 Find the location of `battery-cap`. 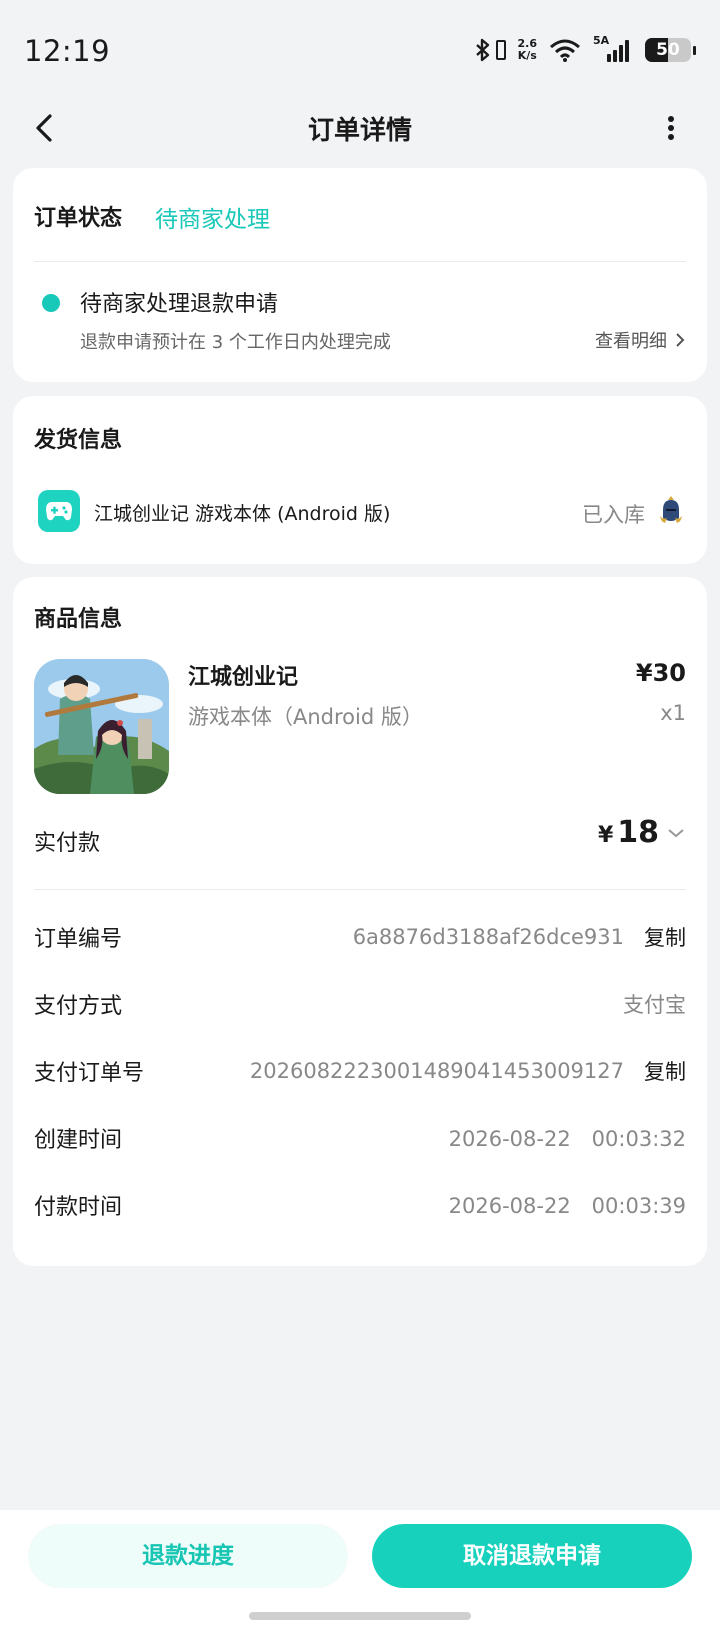

battery-cap is located at coordinates (694, 50).